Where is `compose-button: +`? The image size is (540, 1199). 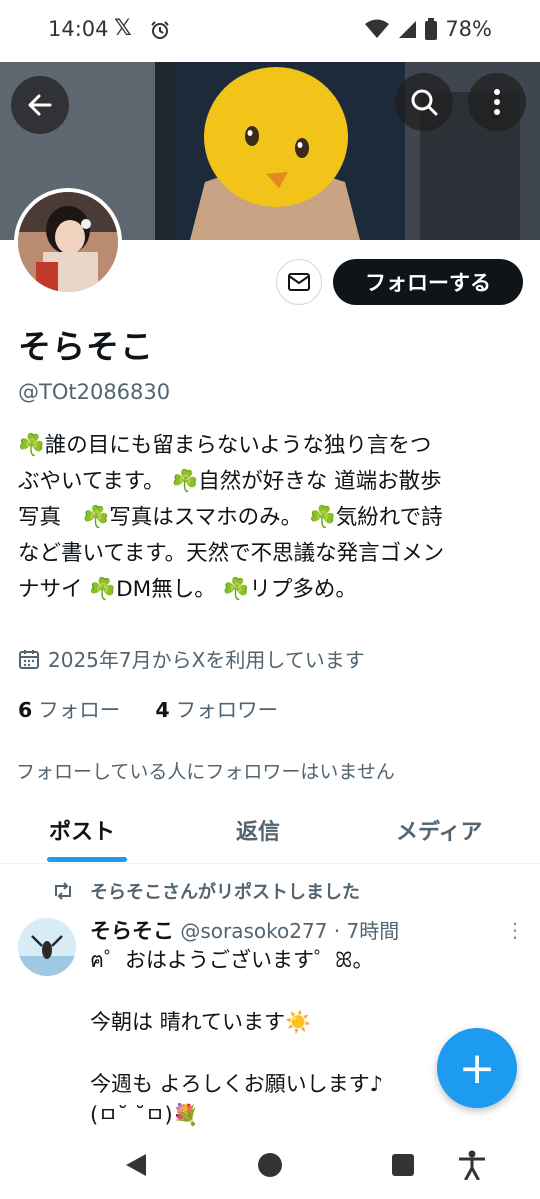
compose-button: + is located at coordinates (477, 1068).